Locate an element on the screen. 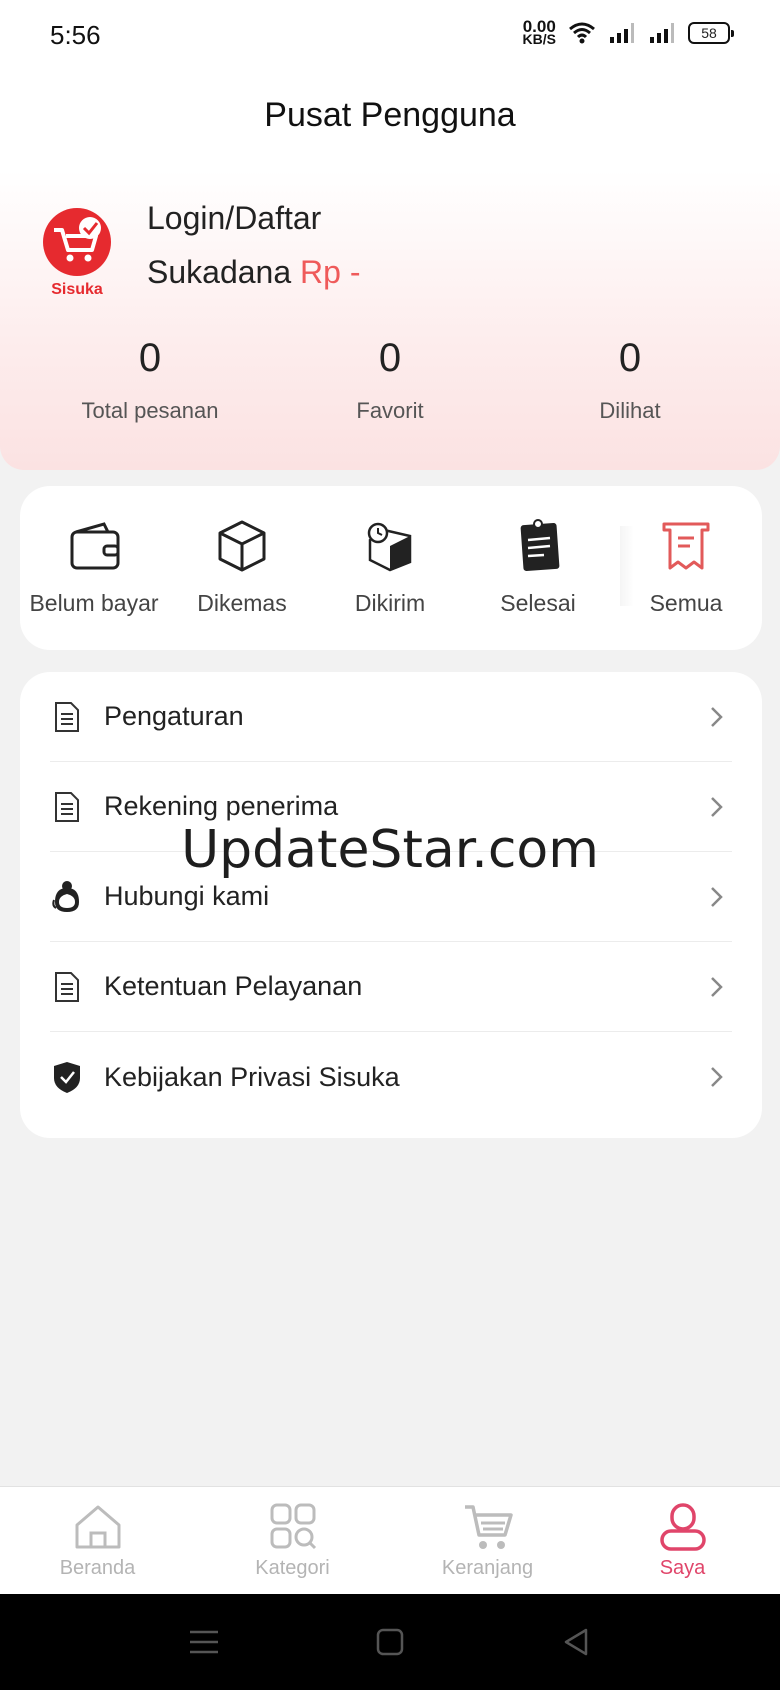 This screenshot has width=780, height=1690. user-icon is located at coordinates (682, 1527).